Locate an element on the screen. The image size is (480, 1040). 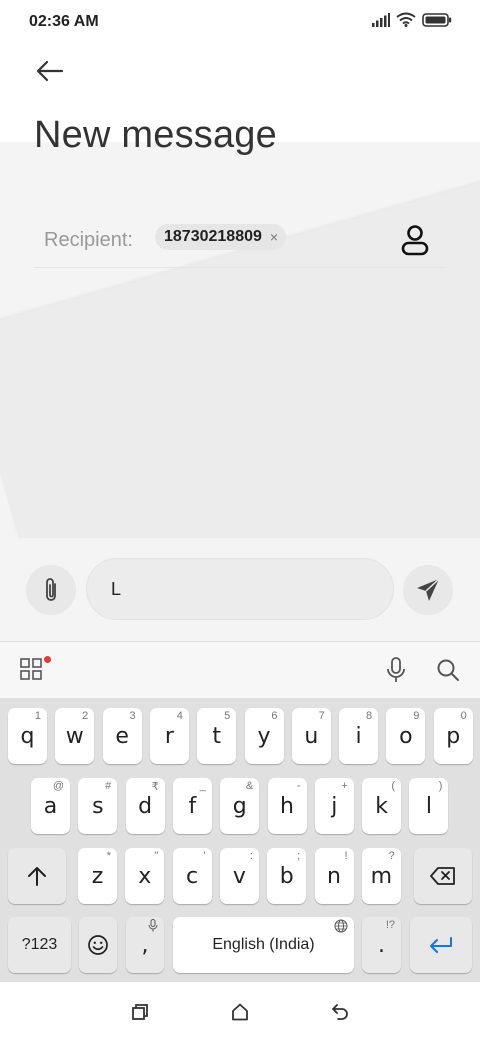
key-e: 3e is located at coordinates (122, 736).